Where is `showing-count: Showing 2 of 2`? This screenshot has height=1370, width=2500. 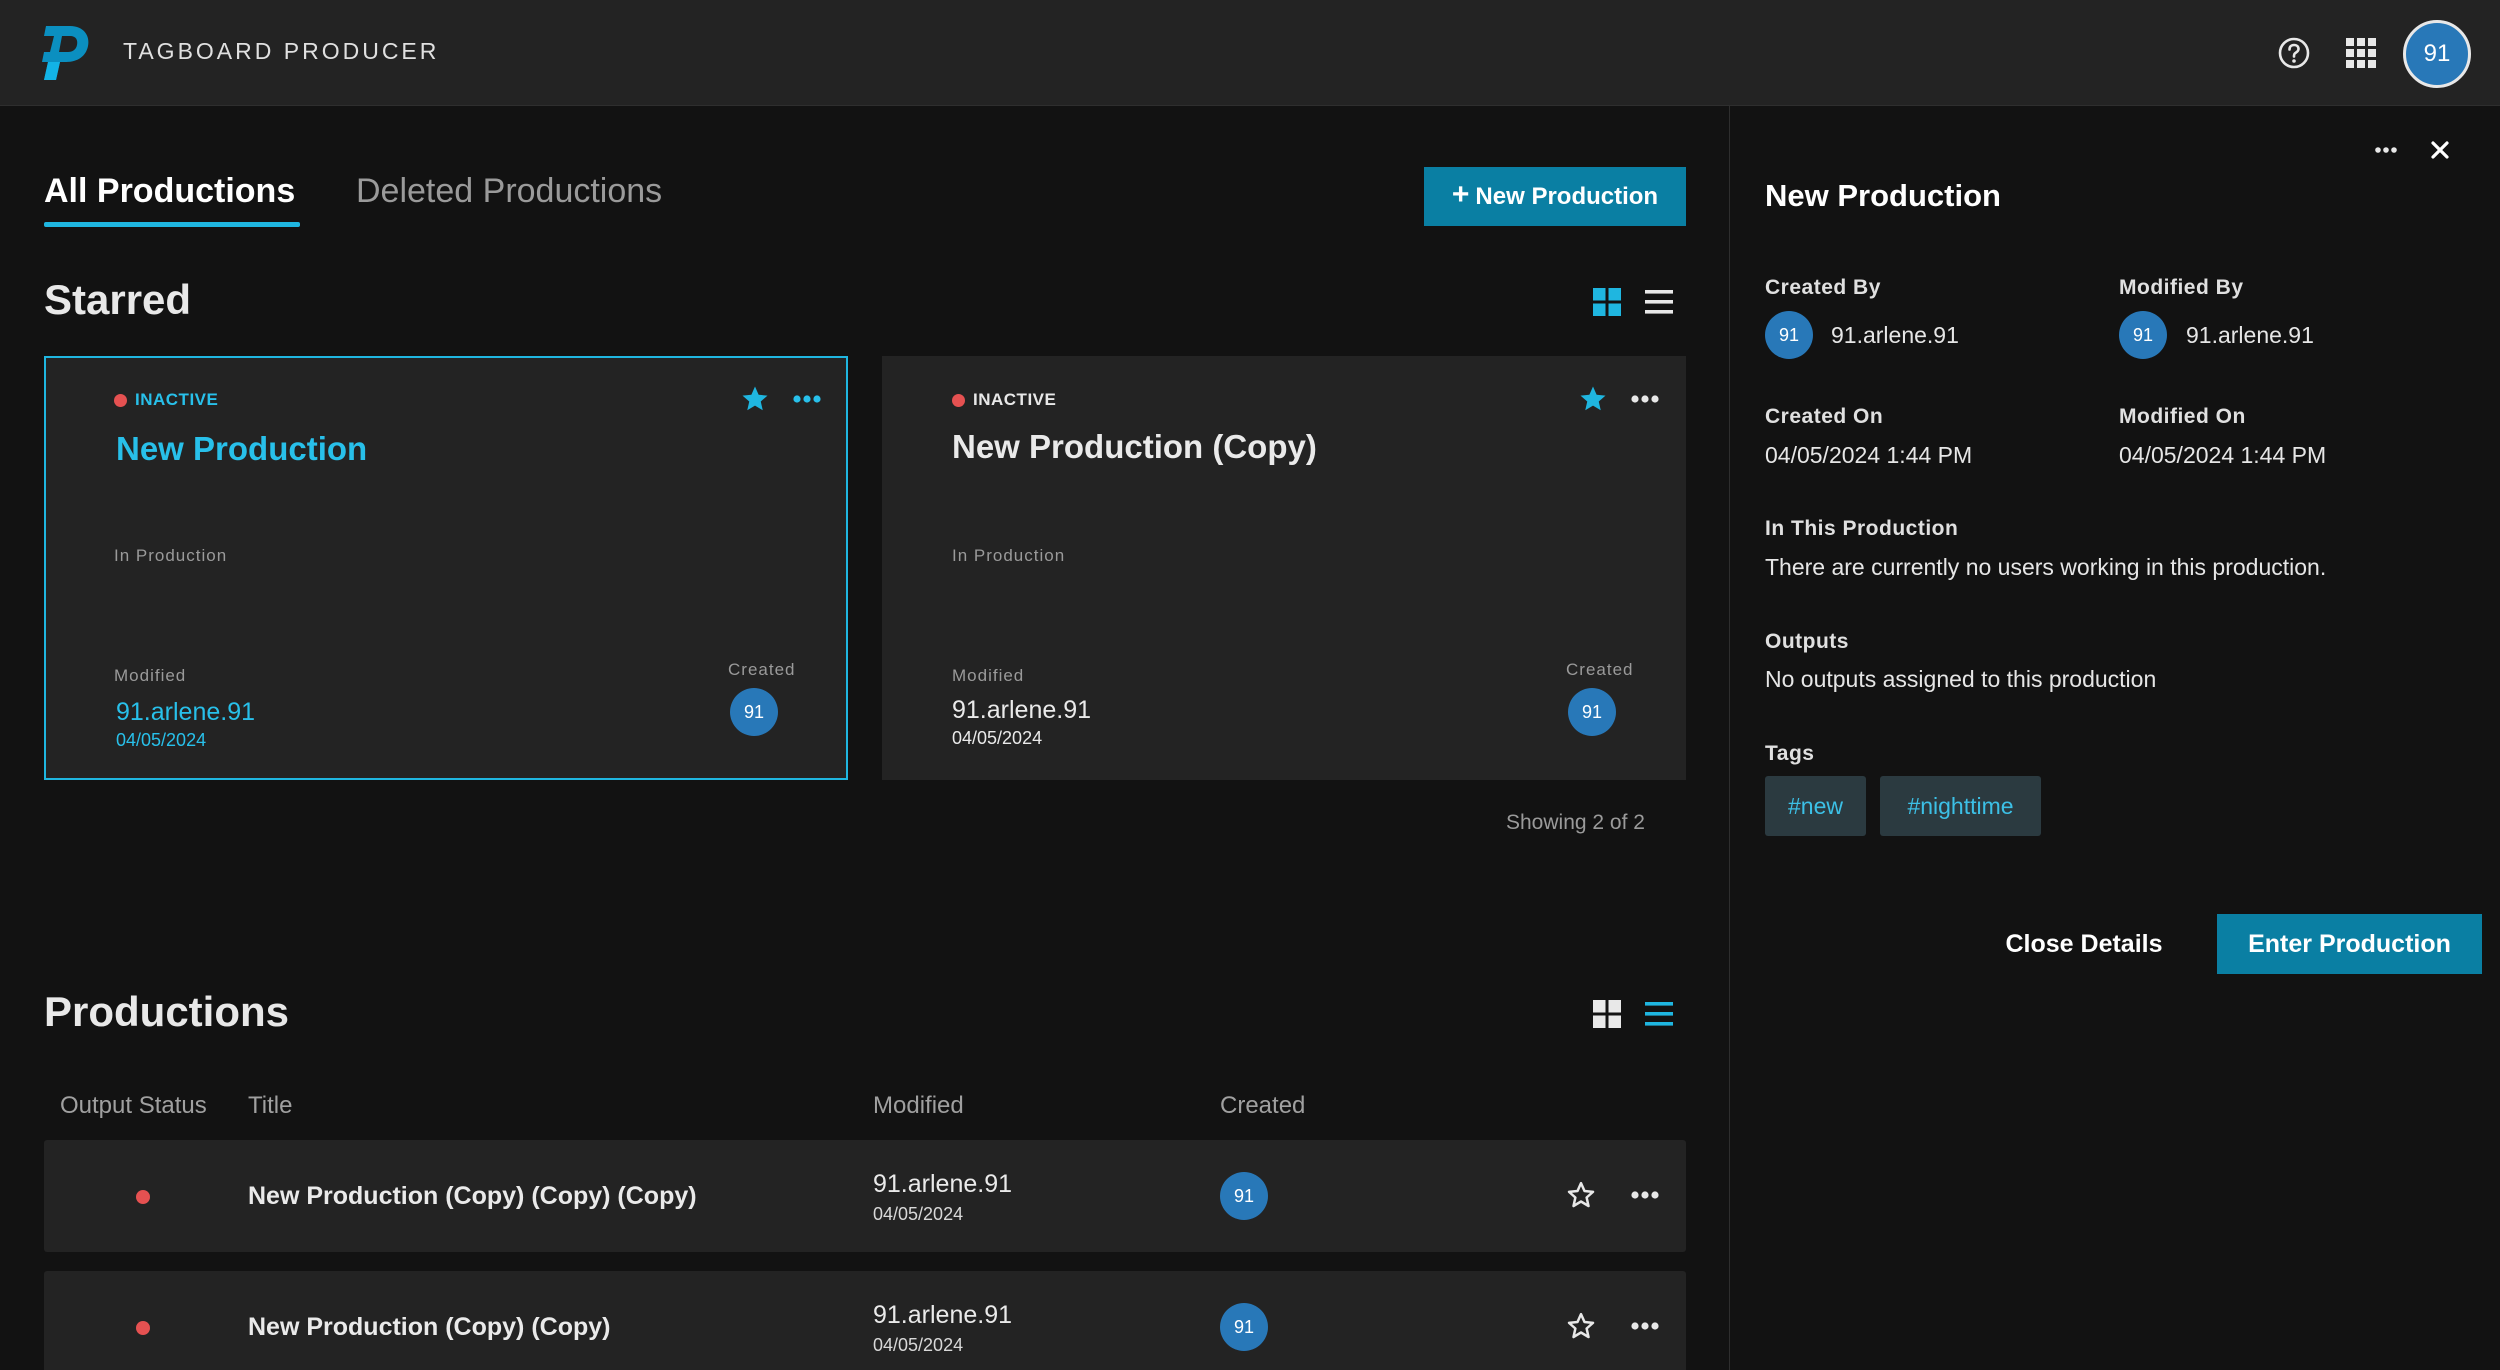
showing-count: Showing 2 of 2 is located at coordinates (1575, 822).